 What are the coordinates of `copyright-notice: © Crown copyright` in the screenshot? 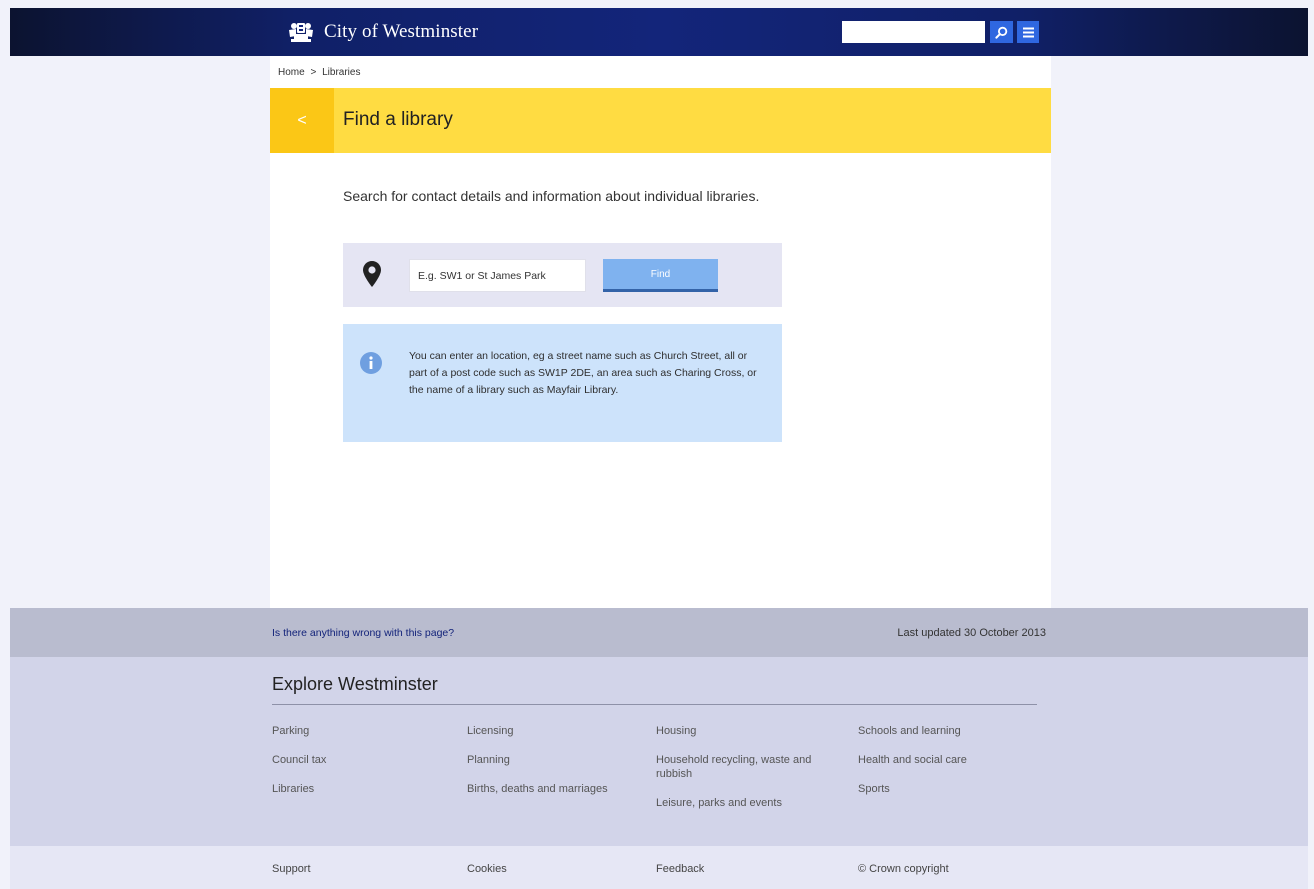 It's located at (903, 869).